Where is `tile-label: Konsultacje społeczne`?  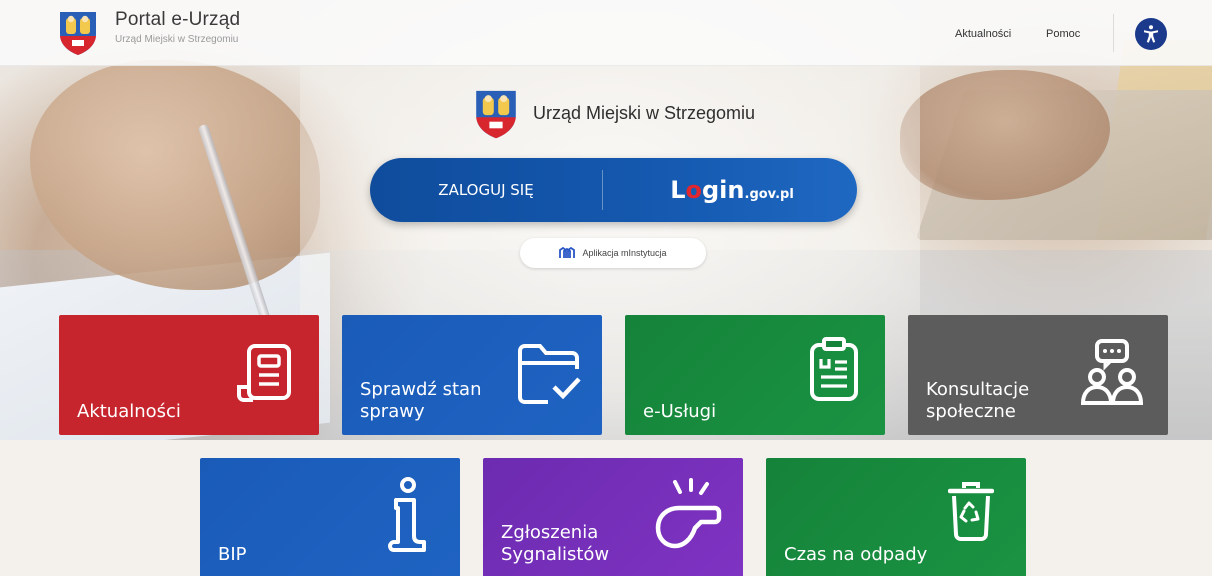
tile-label: Konsultacje społeczne is located at coordinates (978, 400).